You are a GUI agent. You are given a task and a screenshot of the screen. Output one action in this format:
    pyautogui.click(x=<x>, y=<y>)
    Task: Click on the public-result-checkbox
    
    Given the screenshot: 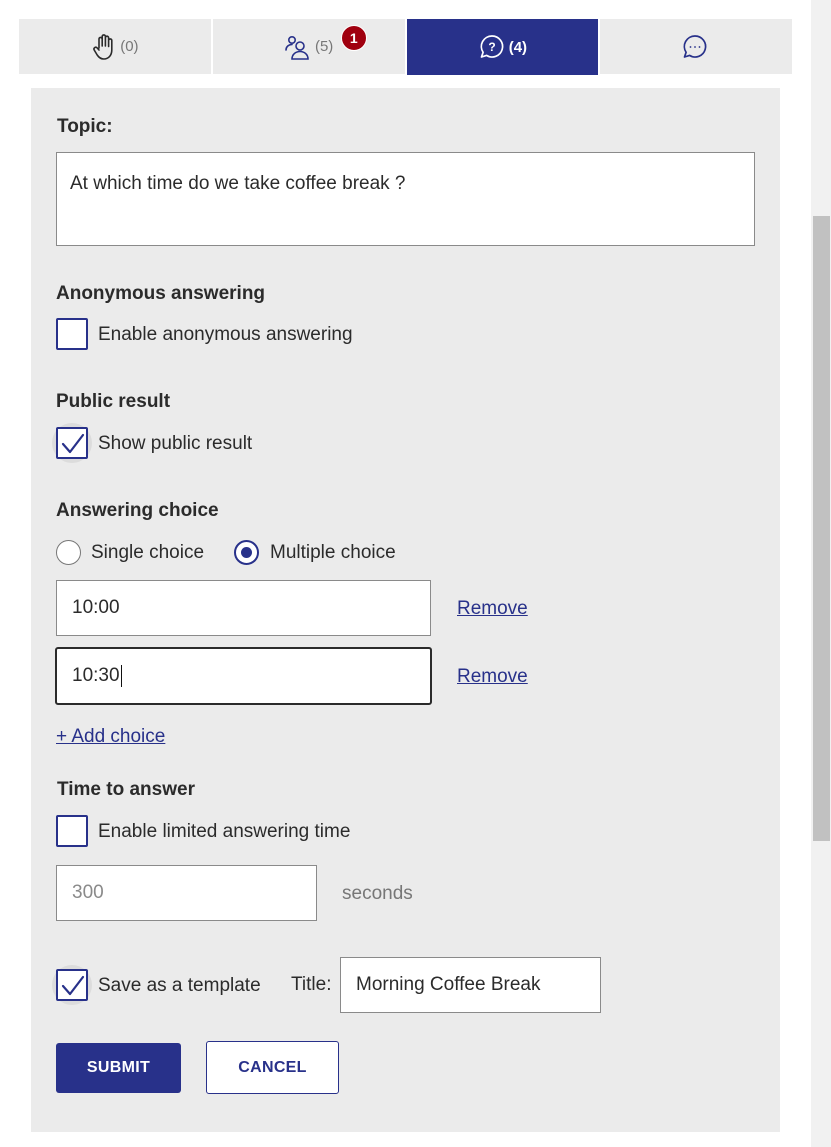 What is the action you would take?
    pyautogui.click(x=72, y=443)
    